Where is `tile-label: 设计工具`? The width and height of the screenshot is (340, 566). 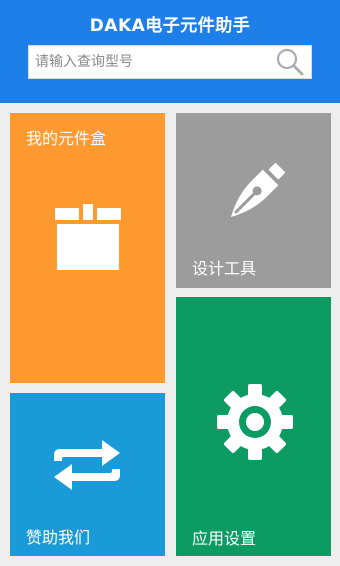
tile-label: 设计工具 is located at coordinates (224, 268).